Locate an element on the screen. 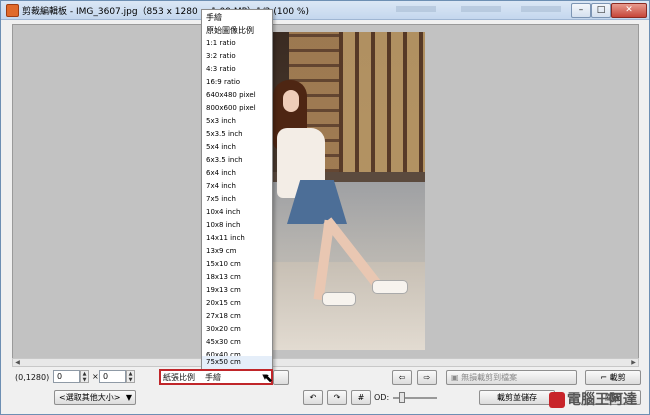 The width and height of the screenshot is (650, 415). crop-button: ⌐ 載剪 is located at coordinates (613, 377).